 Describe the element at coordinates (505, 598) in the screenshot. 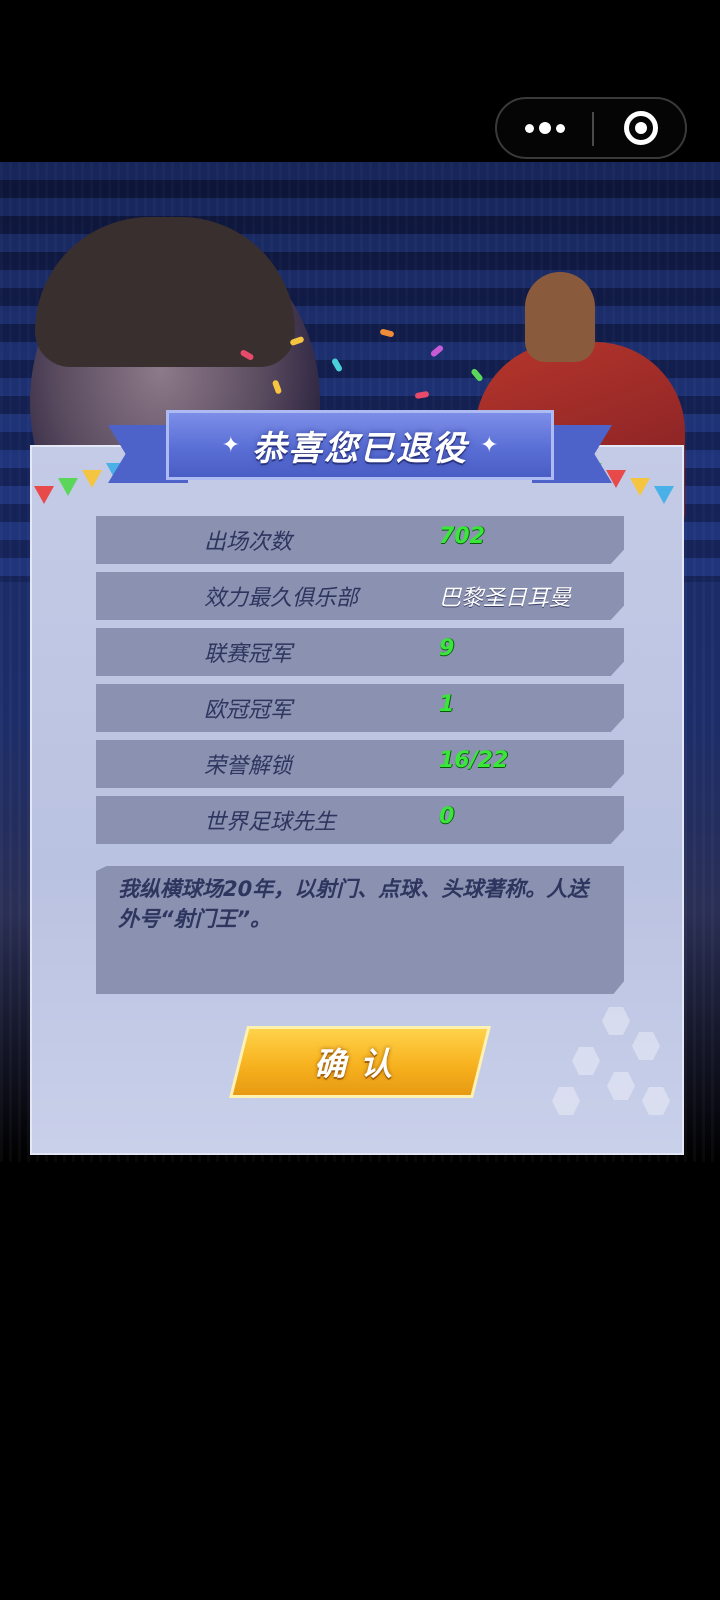

I see `stat-value: 巴黎圣日耳曼` at that location.